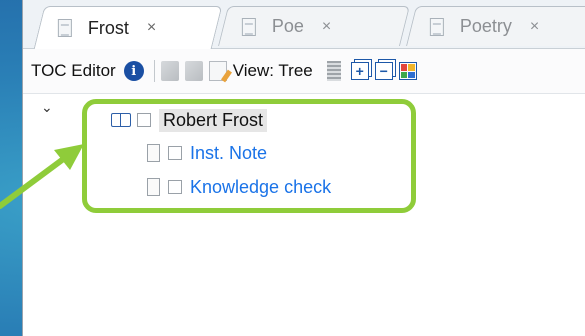 The height and width of the screenshot is (336, 585). I want to click on tree-child-label: Inst. Note, so click(228, 153).